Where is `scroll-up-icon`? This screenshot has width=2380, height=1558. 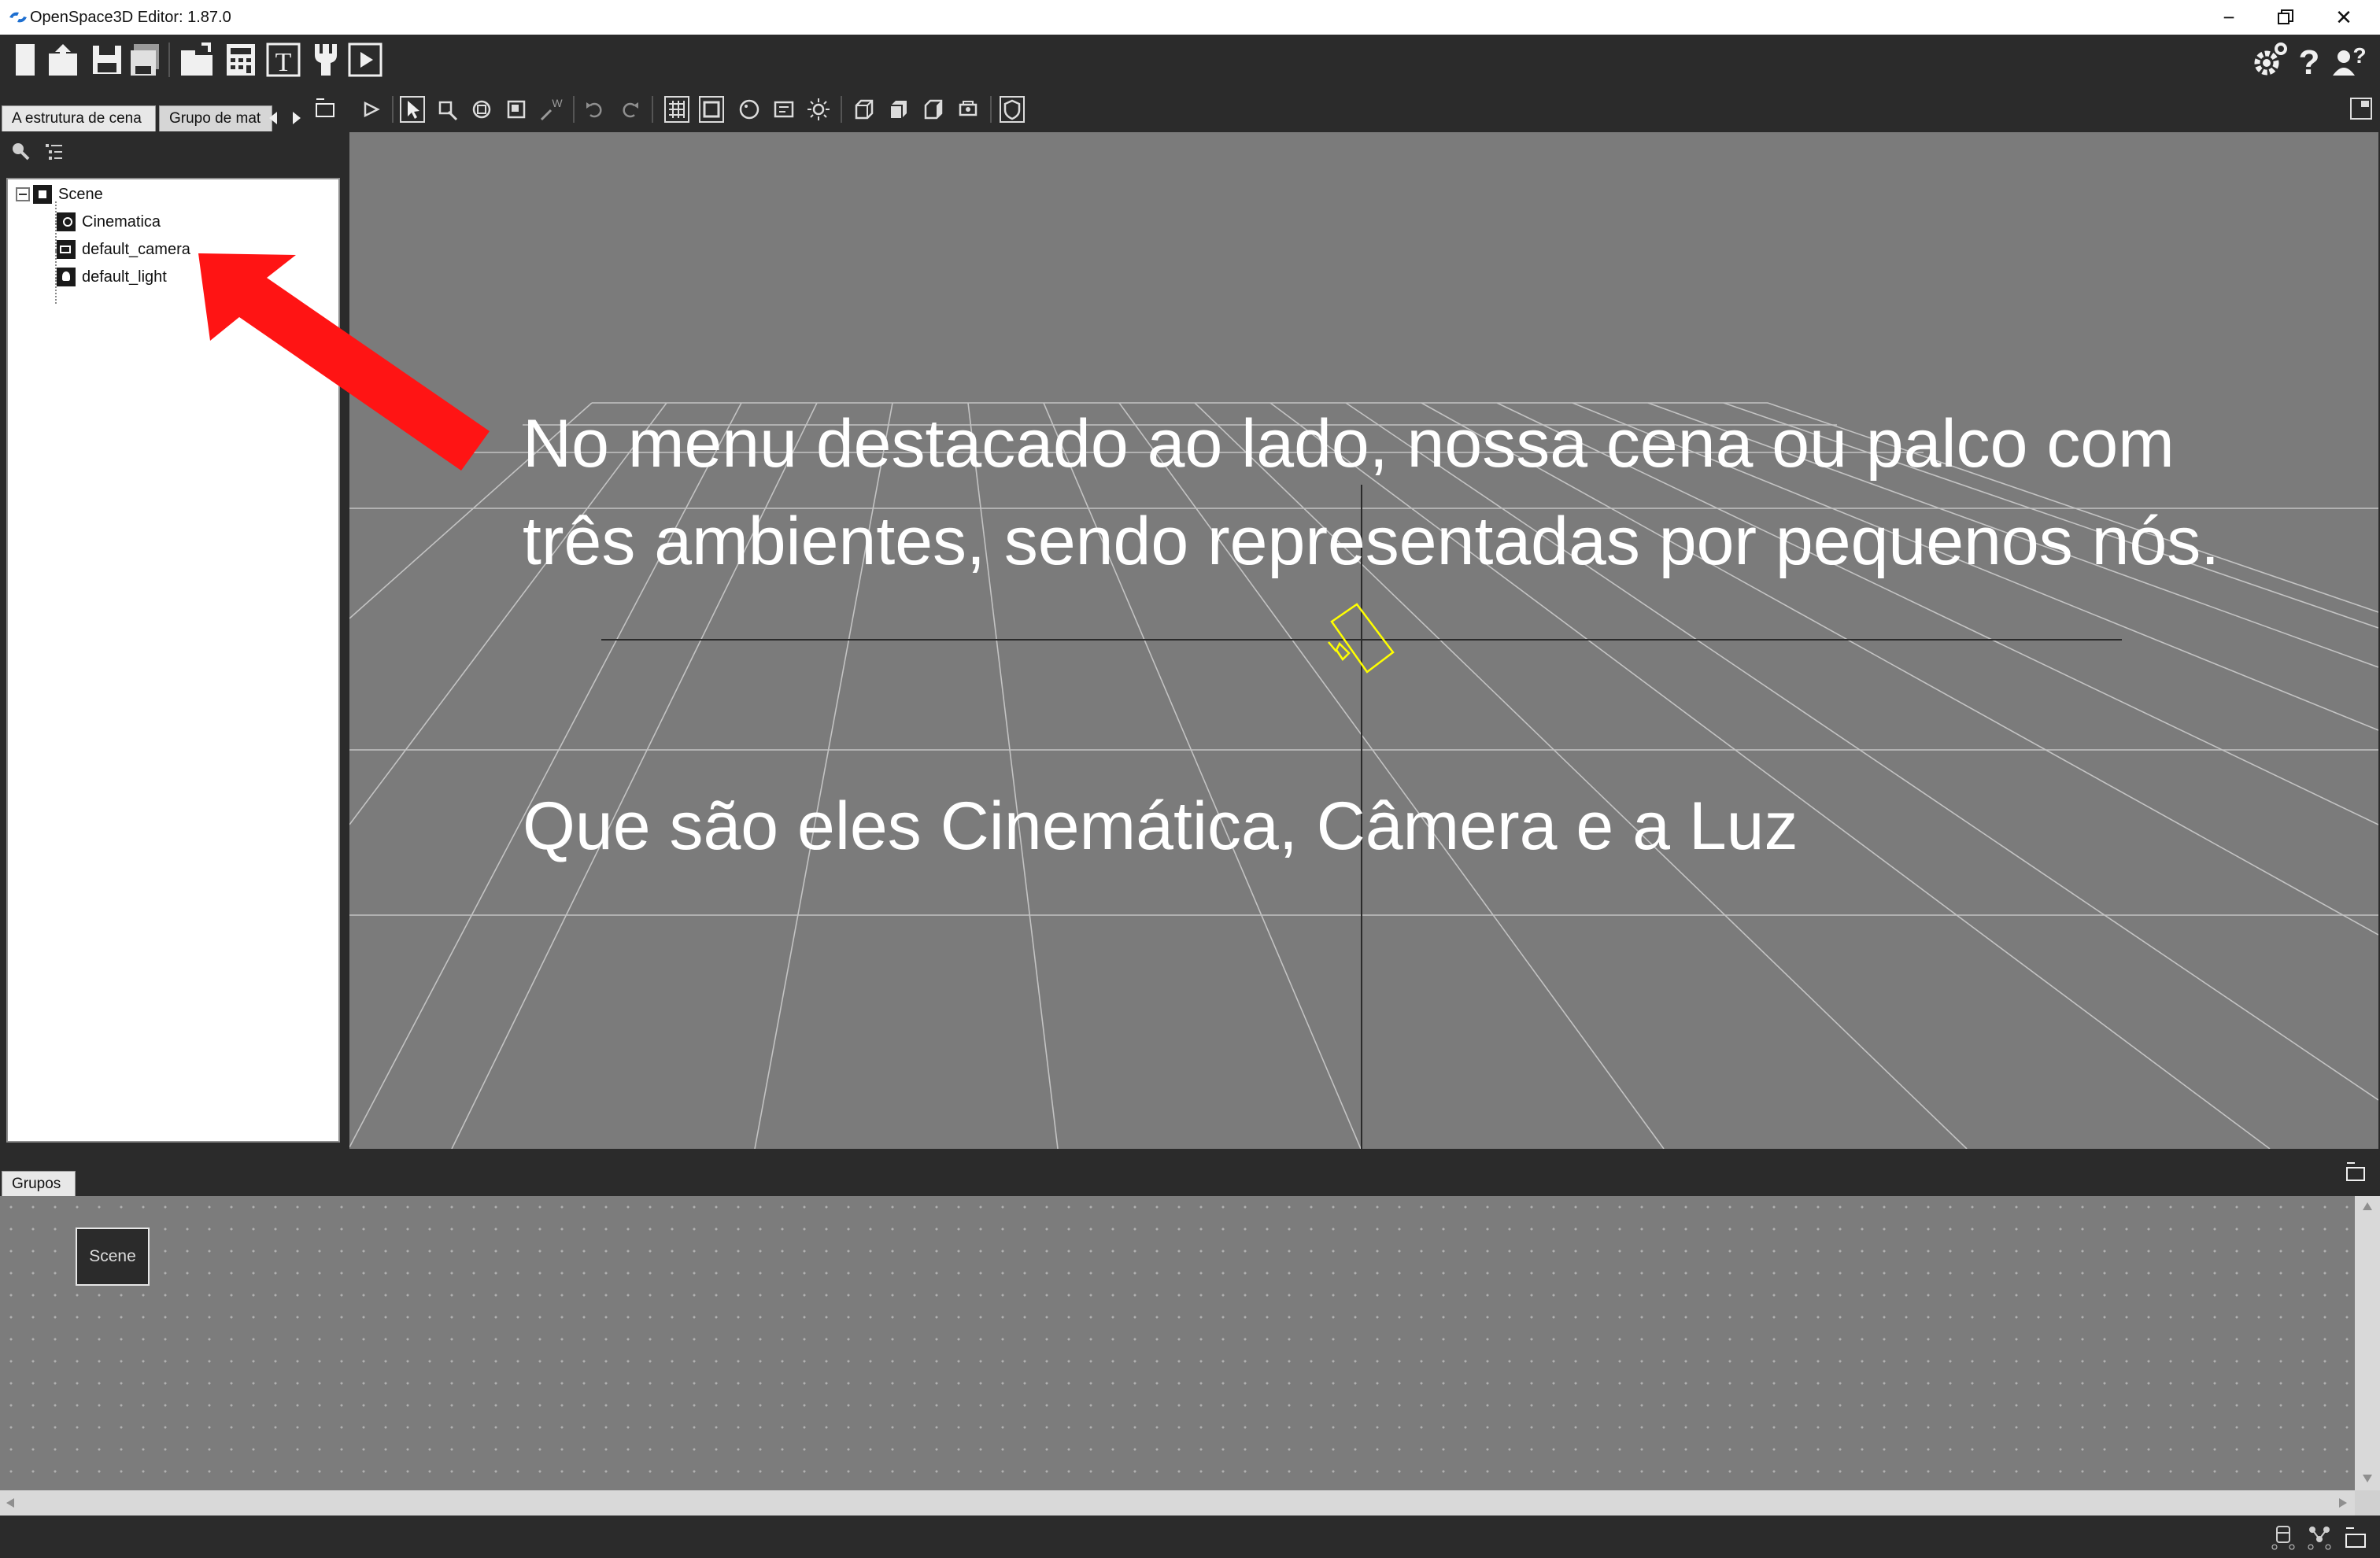 scroll-up-icon is located at coordinates (2367, 1206).